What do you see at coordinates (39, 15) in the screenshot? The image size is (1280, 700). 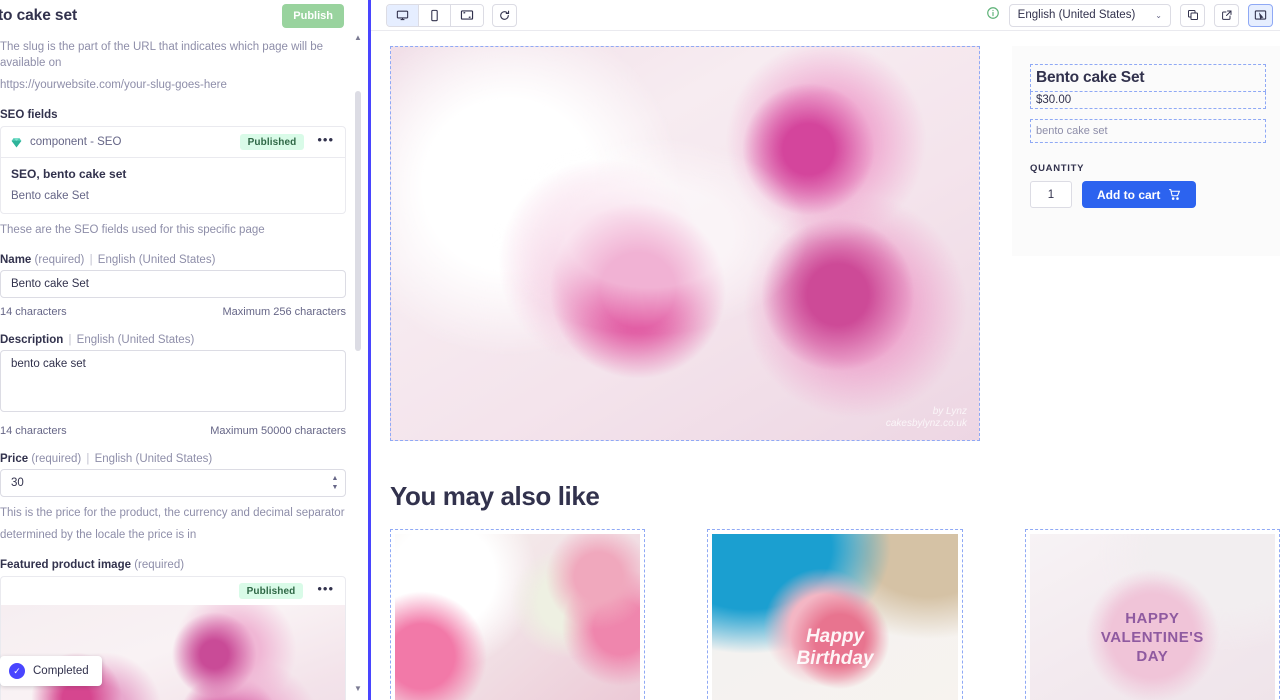 I see `page-title: to cake set` at bounding box center [39, 15].